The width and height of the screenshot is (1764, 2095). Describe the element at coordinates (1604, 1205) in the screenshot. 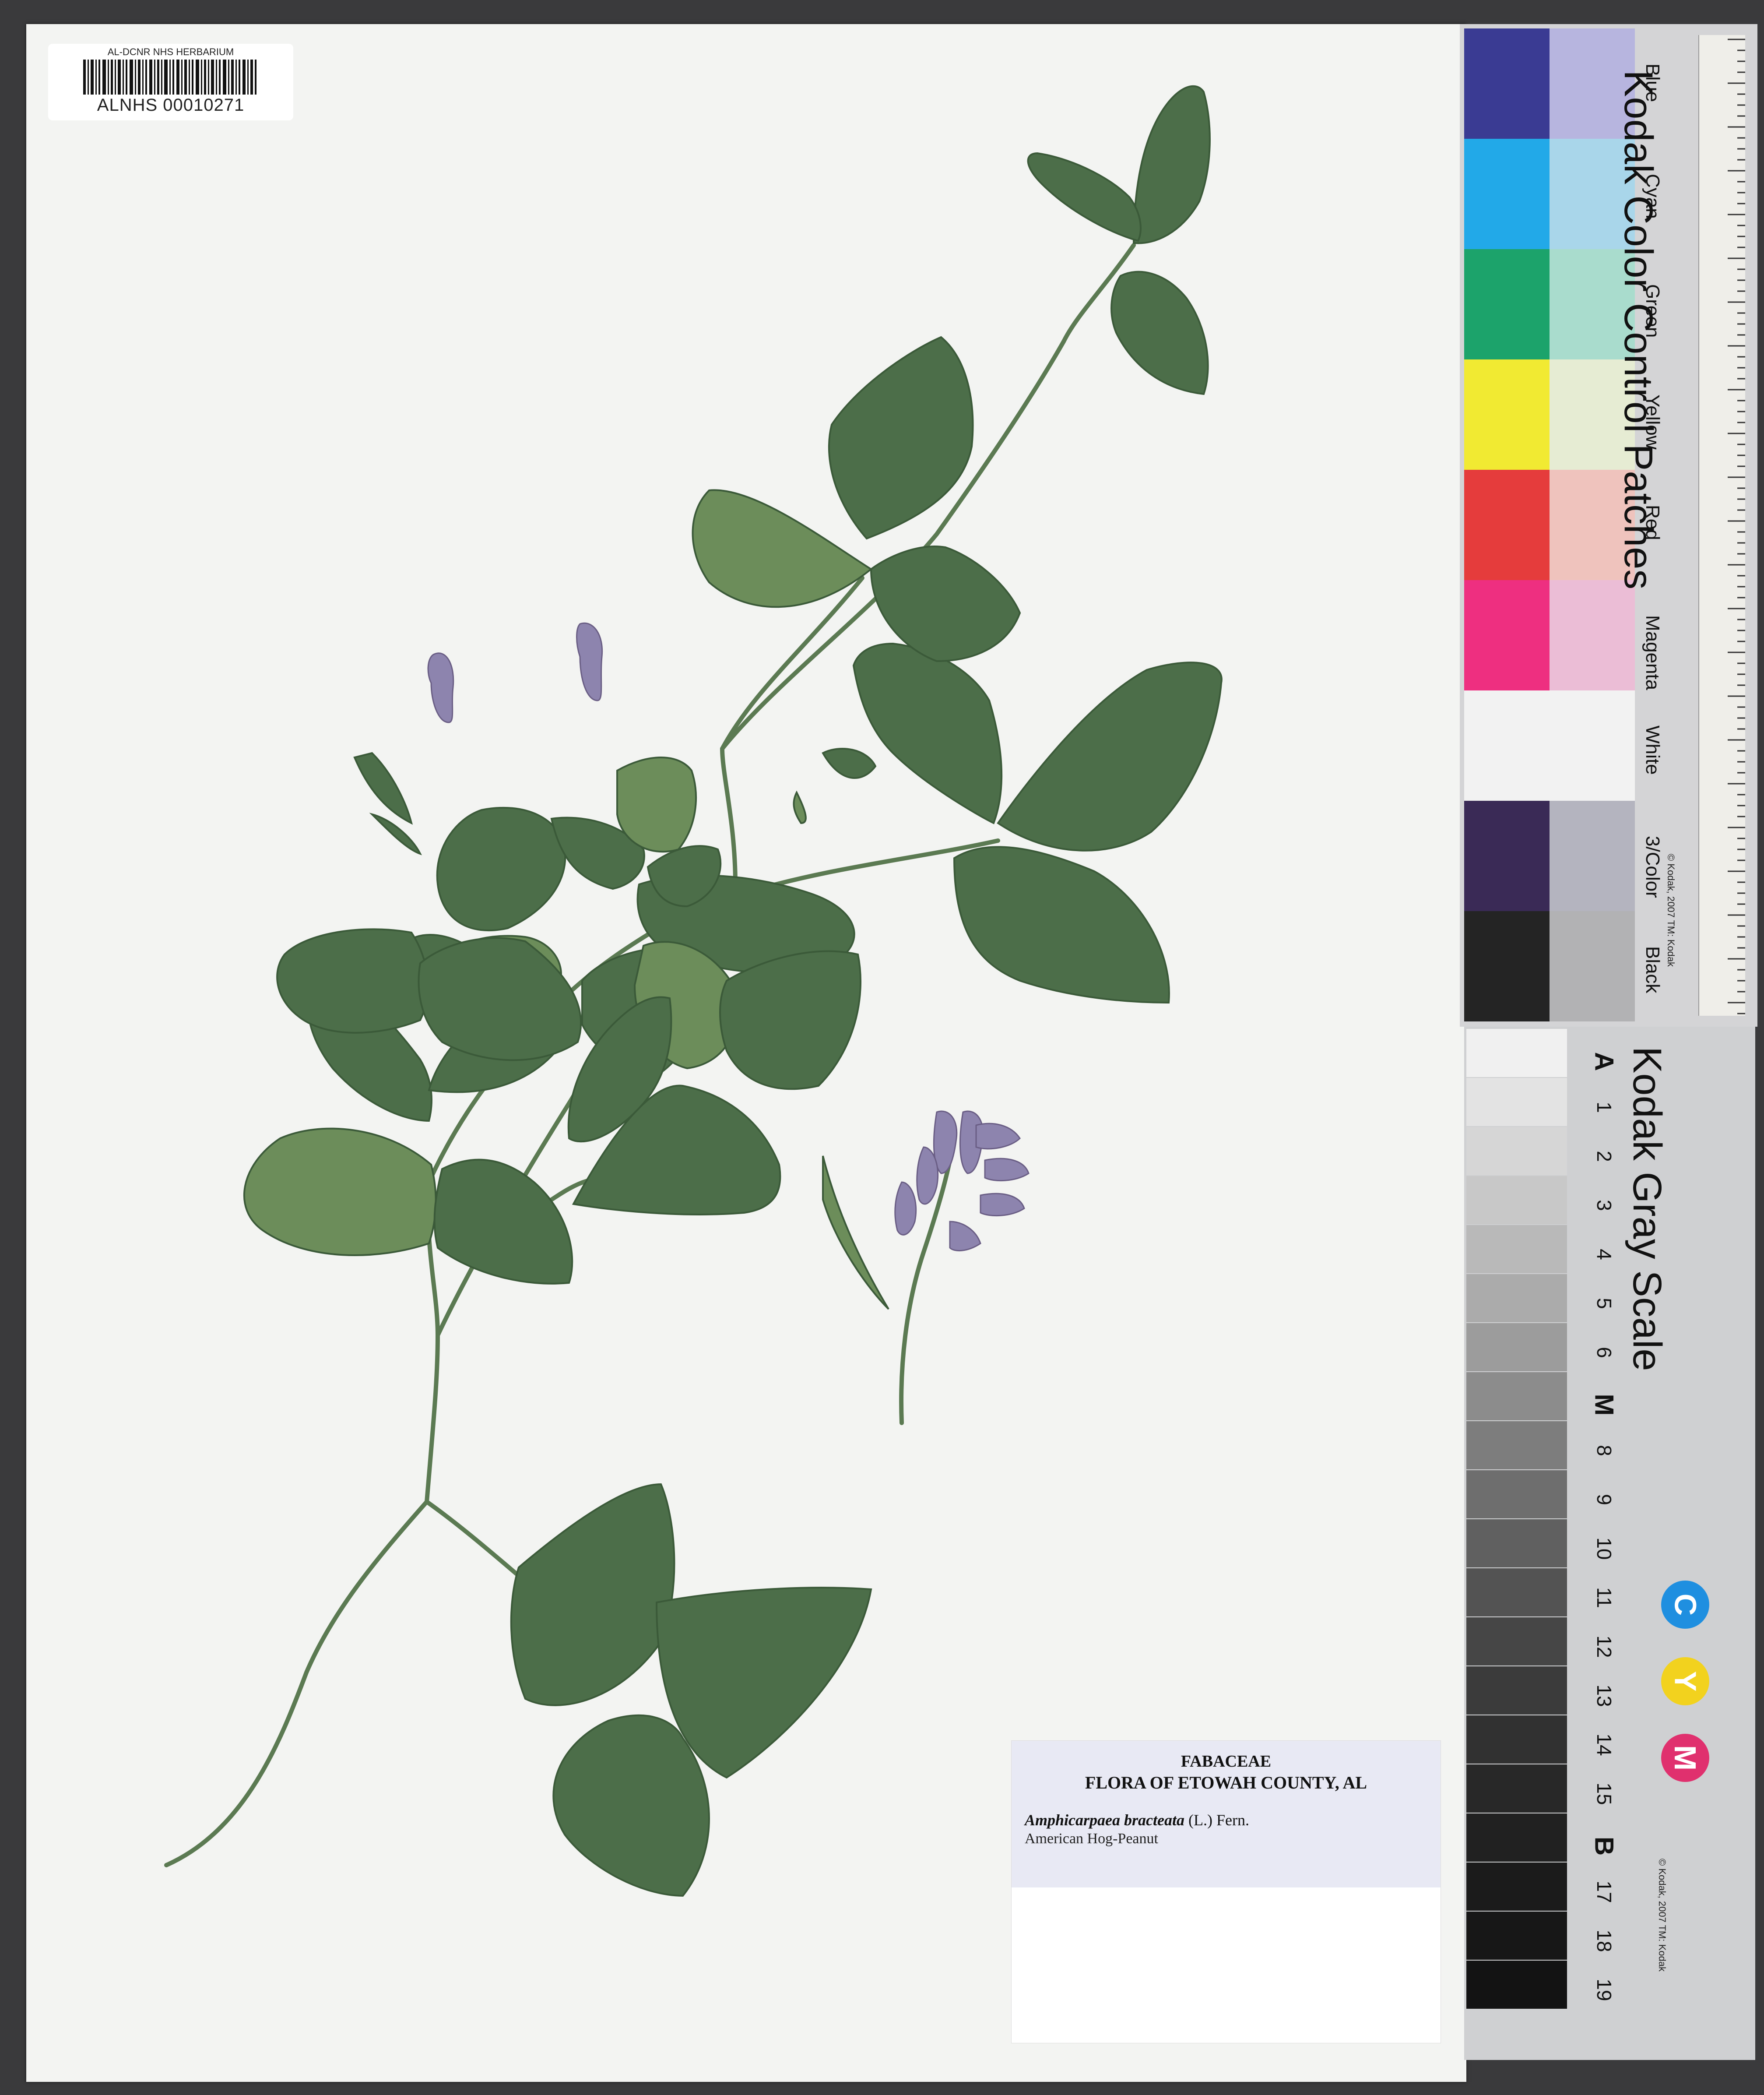

I see `gray-step-label: 3` at that location.